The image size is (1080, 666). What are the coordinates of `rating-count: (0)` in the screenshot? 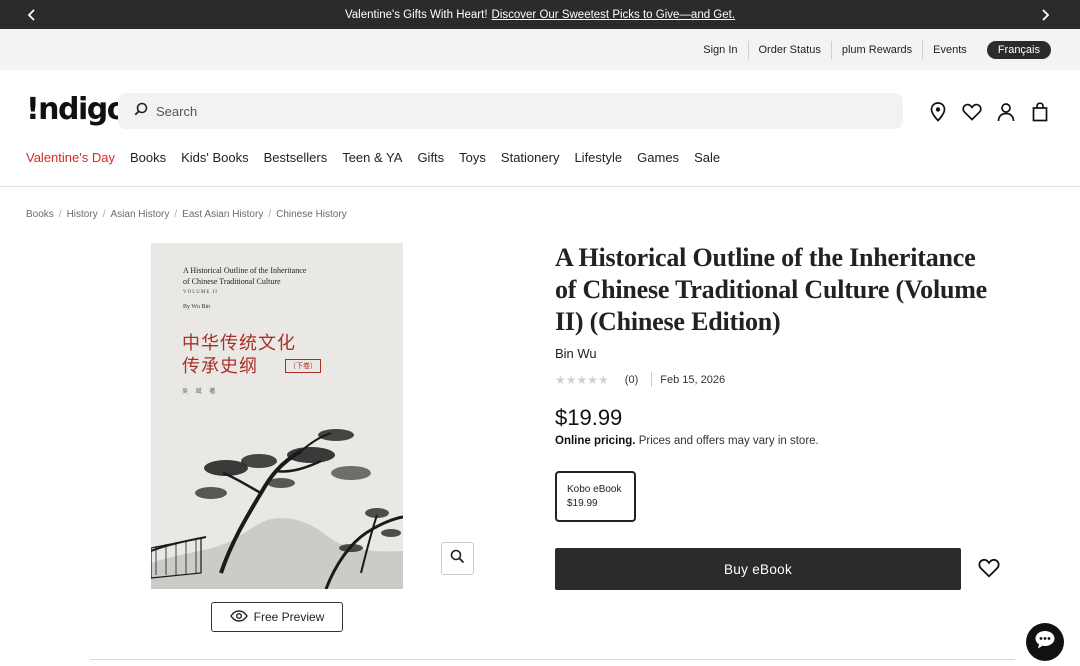 It's located at (631, 380).